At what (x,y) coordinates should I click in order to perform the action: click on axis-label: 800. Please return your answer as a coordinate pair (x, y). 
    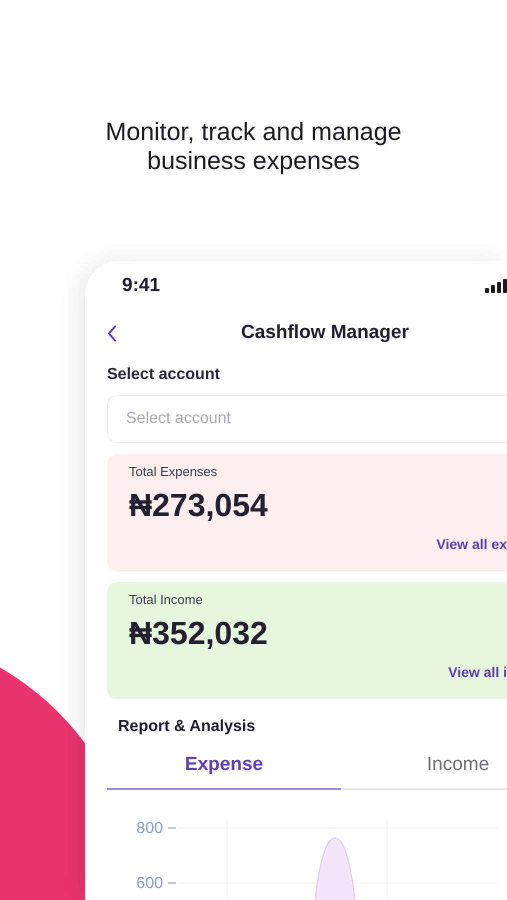
    Looking at the image, I should click on (149, 828).